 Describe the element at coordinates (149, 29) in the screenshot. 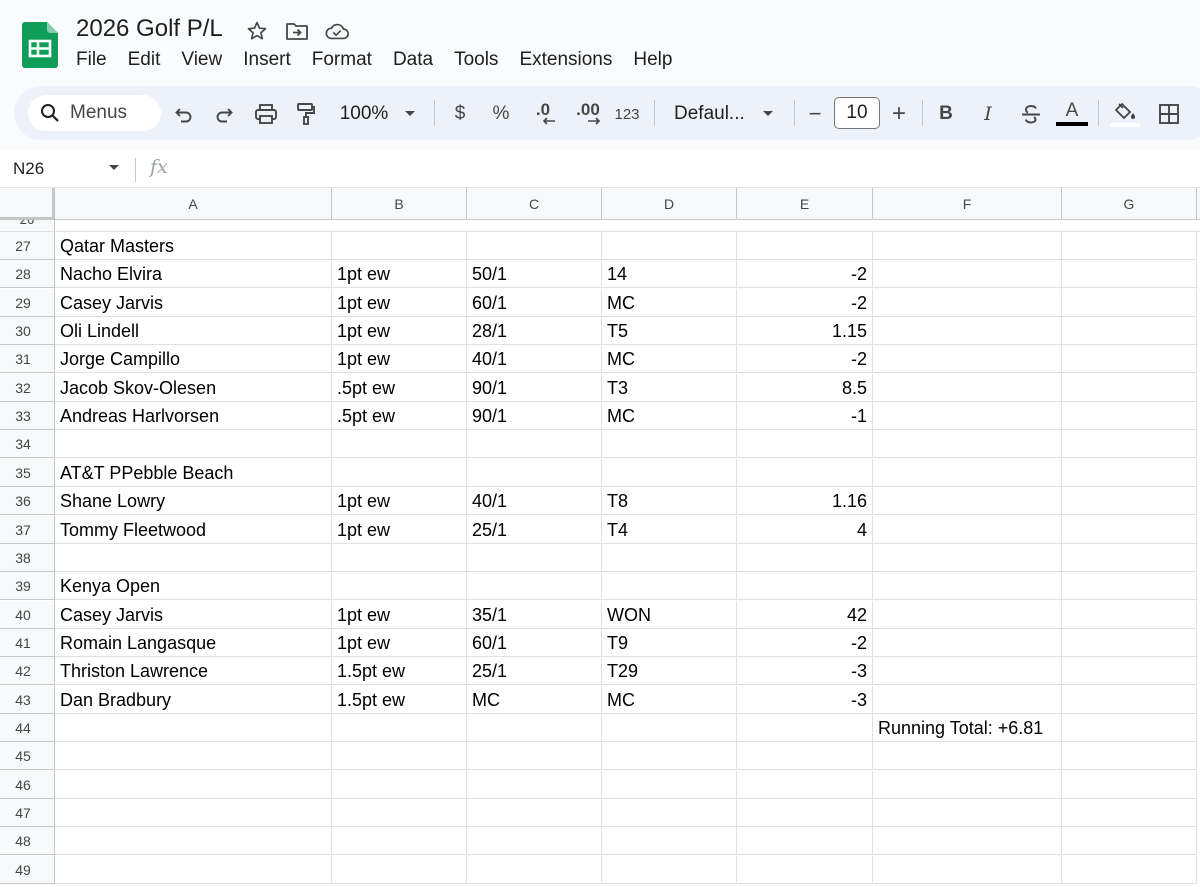

I see `document-title: 2026 Golf P/L` at that location.